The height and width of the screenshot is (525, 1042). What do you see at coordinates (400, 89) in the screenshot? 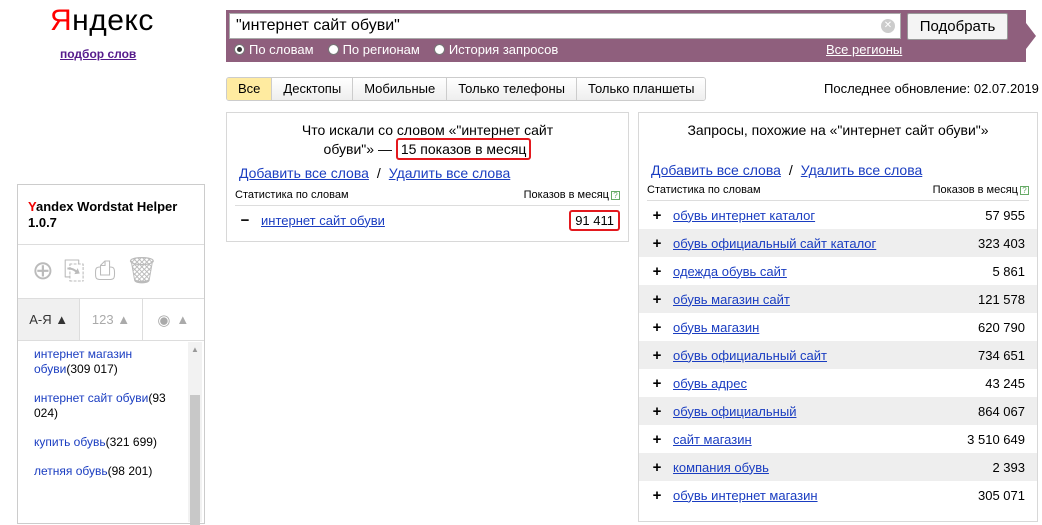
I see `tab-mobile: Мобильные` at bounding box center [400, 89].